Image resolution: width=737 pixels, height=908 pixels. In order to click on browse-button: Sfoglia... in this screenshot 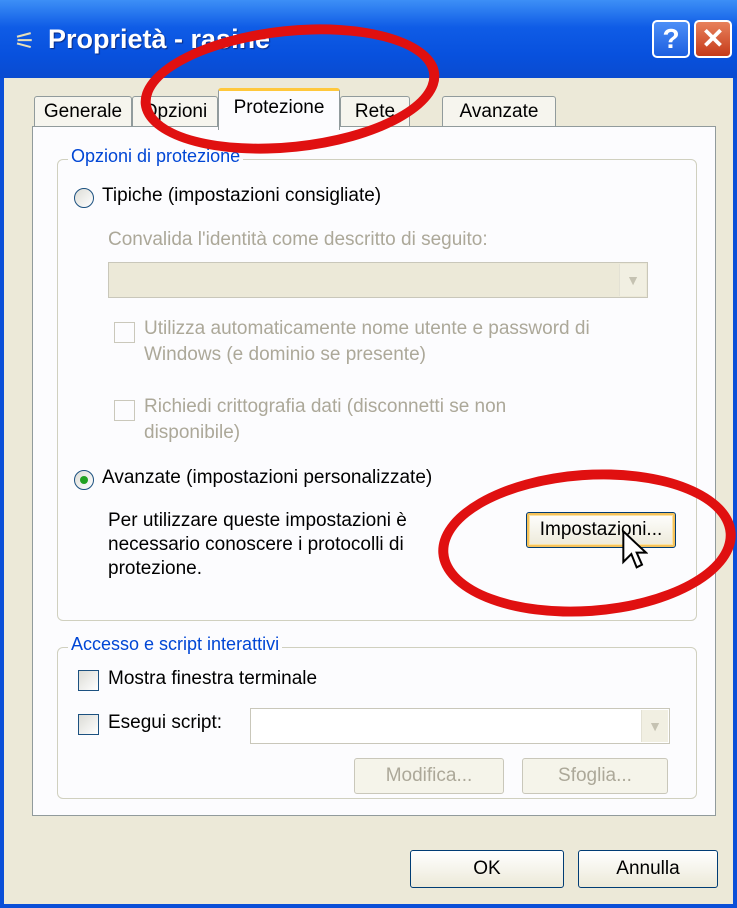, I will do `click(595, 776)`.